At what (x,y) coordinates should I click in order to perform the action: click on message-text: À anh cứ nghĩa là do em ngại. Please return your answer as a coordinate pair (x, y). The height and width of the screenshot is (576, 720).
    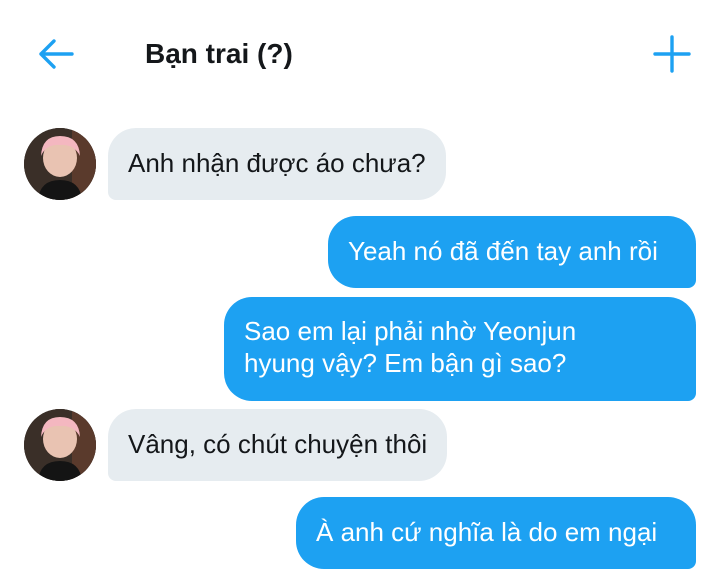
    Looking at the image, I should click on (487, 532).